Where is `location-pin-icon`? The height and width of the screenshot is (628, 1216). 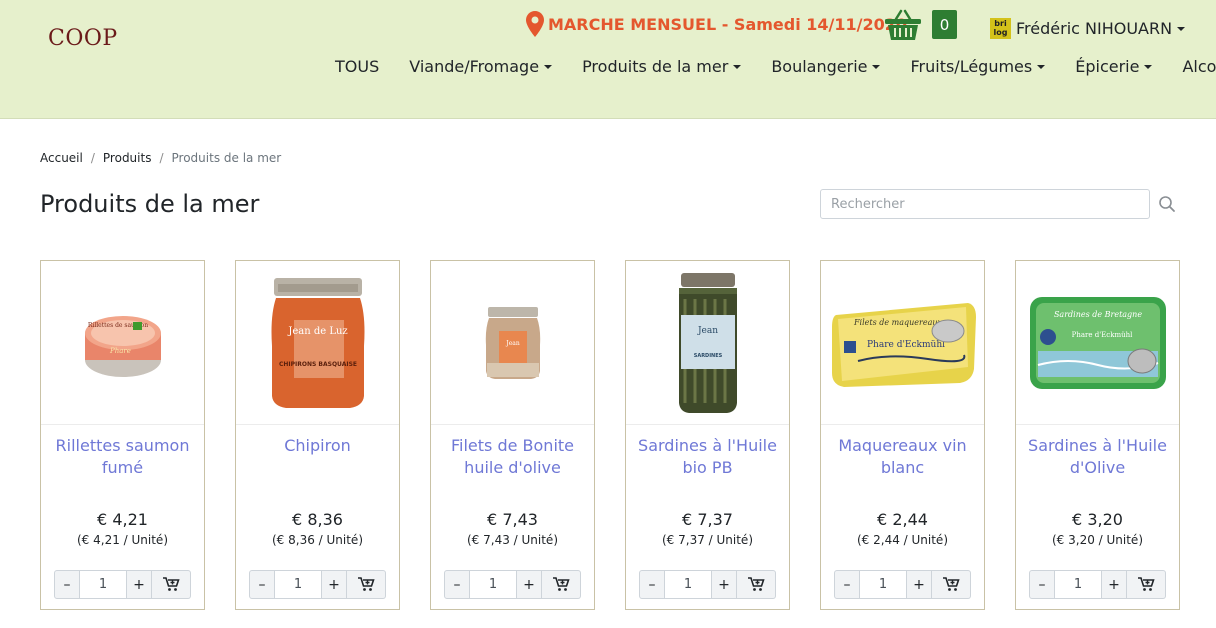 location-pin-icon is located at coordinates (535, 24).